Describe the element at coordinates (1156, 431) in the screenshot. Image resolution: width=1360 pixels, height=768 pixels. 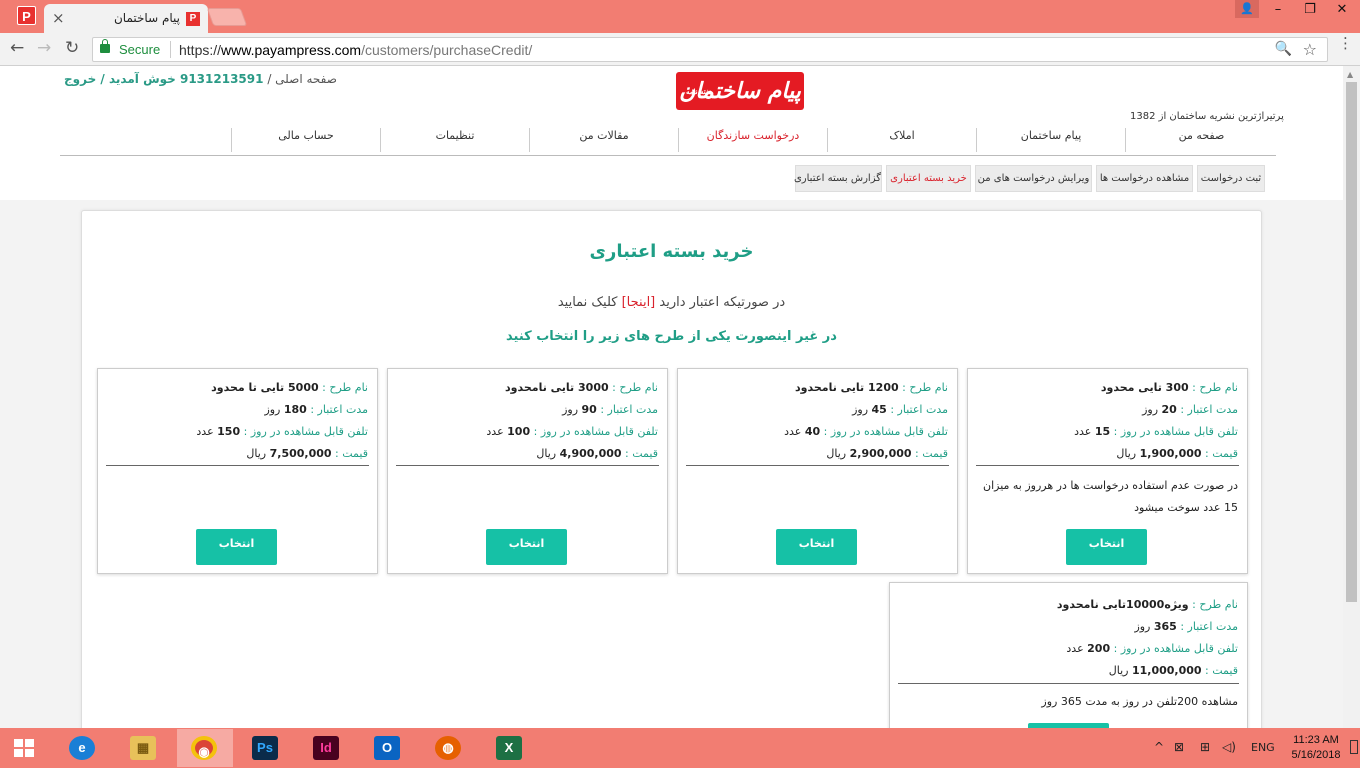
I see `plan-phones-row: تلفن قابل مشاهده در روز : 15 عدد` at that location.